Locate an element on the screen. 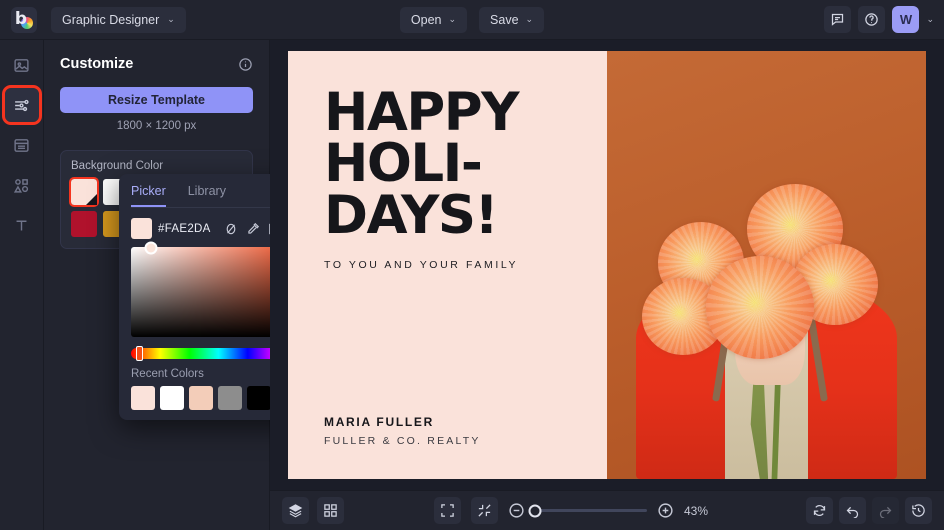 The image size is (944, 530). fit-to-screen-icon is located at coordinates (447, 510).